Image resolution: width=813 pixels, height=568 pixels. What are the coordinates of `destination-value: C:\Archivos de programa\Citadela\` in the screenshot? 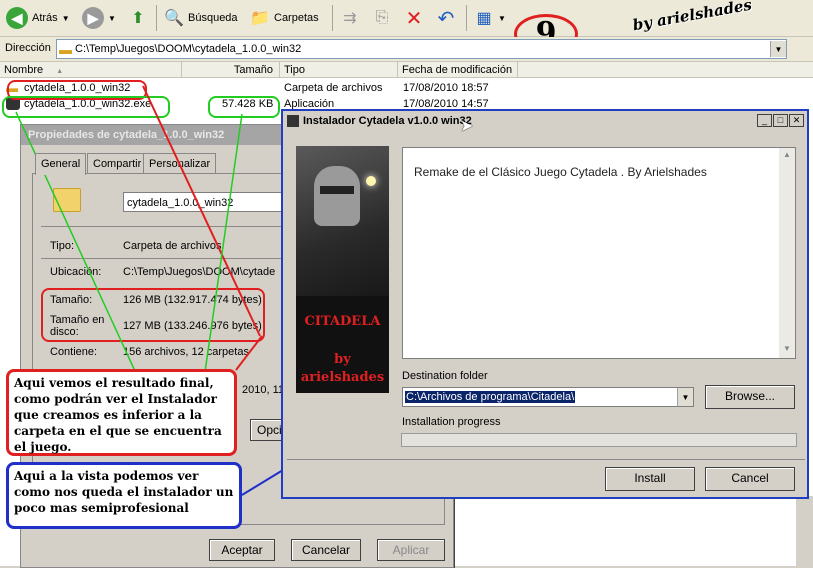 It's located at (490, 397).